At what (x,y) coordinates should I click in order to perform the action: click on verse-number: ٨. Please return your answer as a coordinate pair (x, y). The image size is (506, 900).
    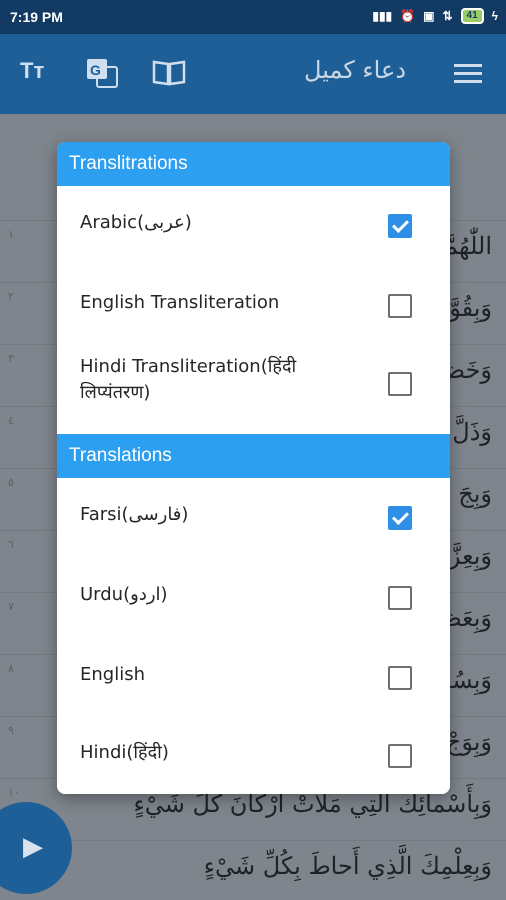
    Looking at the image, I should click on (11, 668).